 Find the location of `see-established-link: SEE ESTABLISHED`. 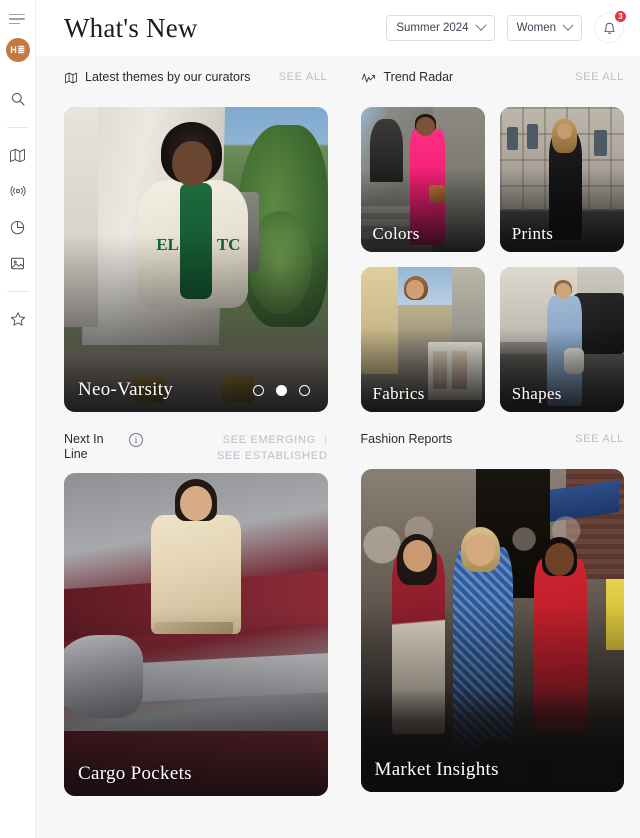

see-established-link: SEE ESTABLISHED is located at coordinates (272, 456).